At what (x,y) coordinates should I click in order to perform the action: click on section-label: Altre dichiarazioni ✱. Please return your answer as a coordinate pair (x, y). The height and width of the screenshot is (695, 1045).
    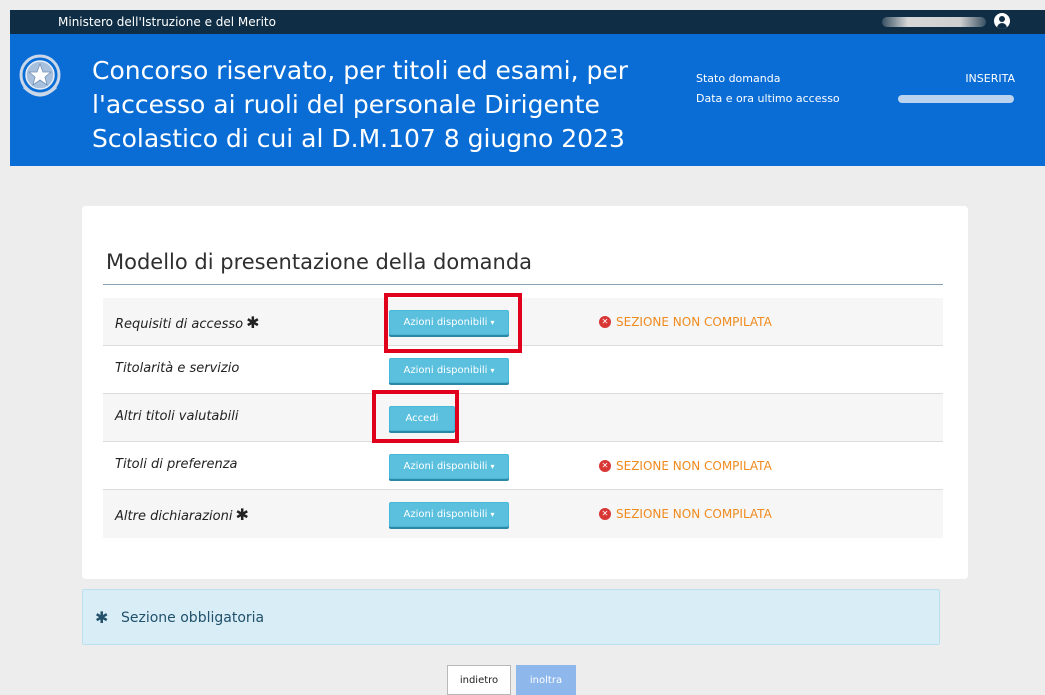
    Looking at the image, I should click on (182, 514).